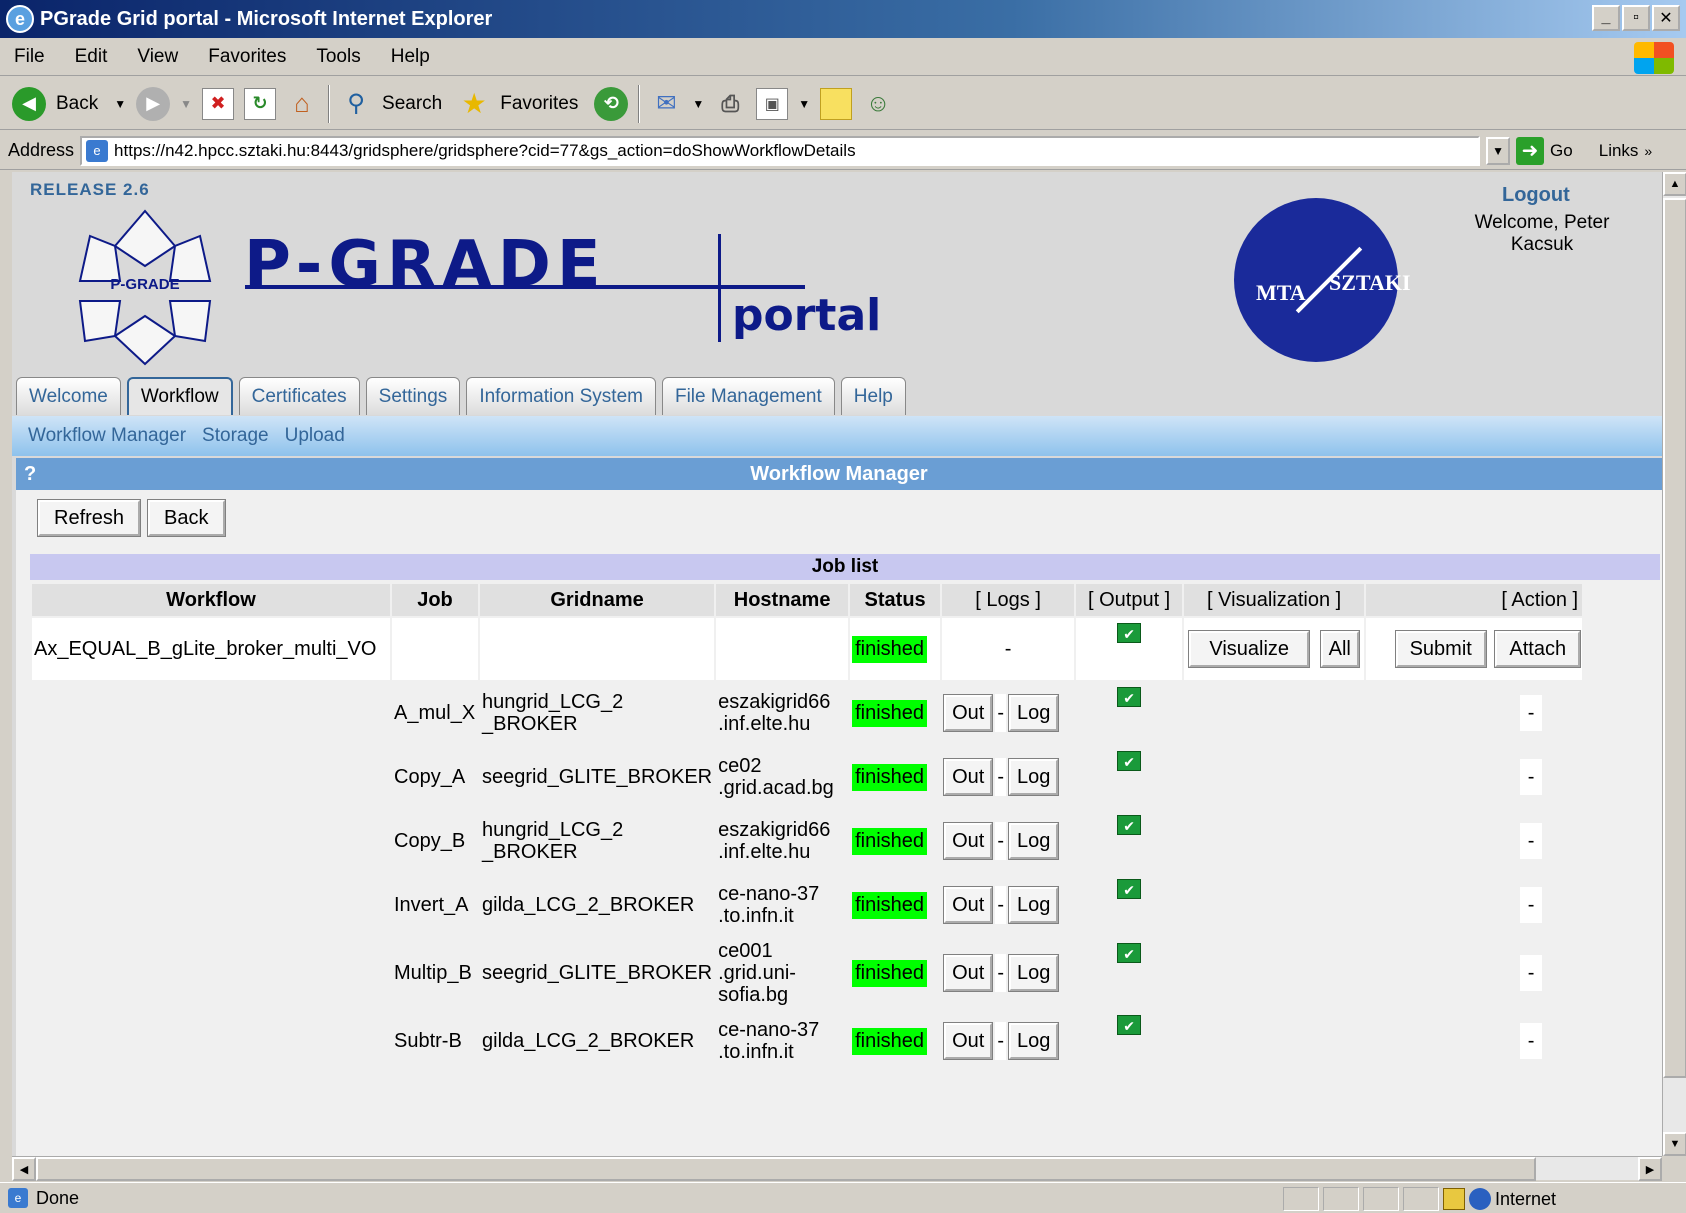  What do you see at coordinates (807, 315) in the screenshot?
I see `portal-title: portal` at bounding box center [807, 315].